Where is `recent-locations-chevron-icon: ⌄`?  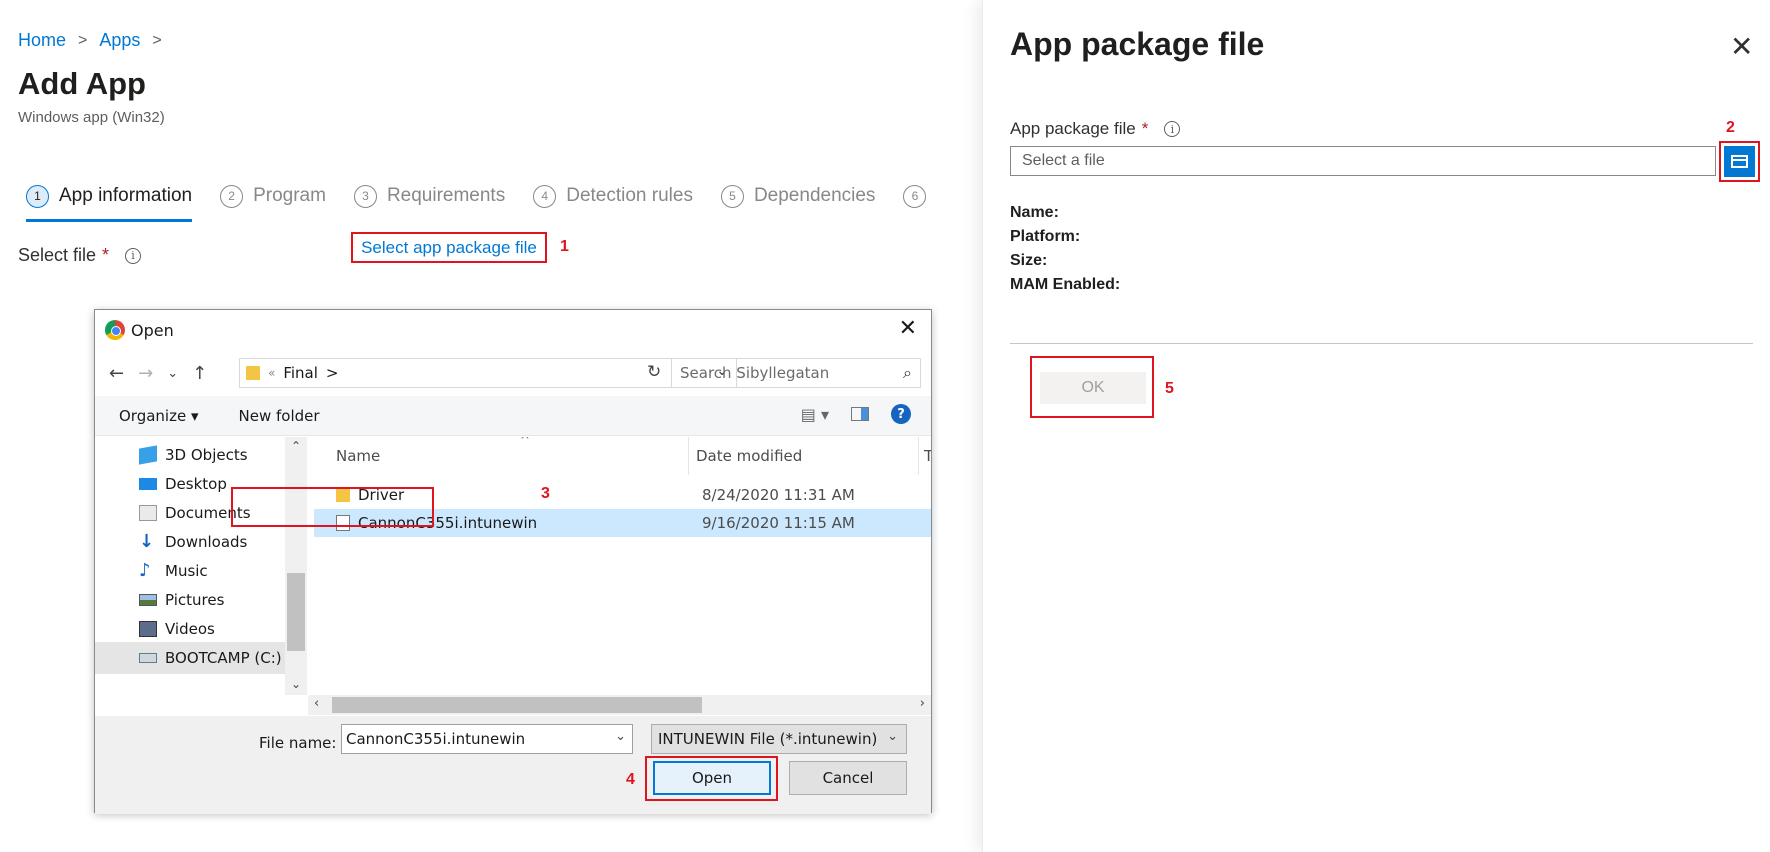 recent-locations-chevron-icon: ⌄ is located at coordinates (172, 373).